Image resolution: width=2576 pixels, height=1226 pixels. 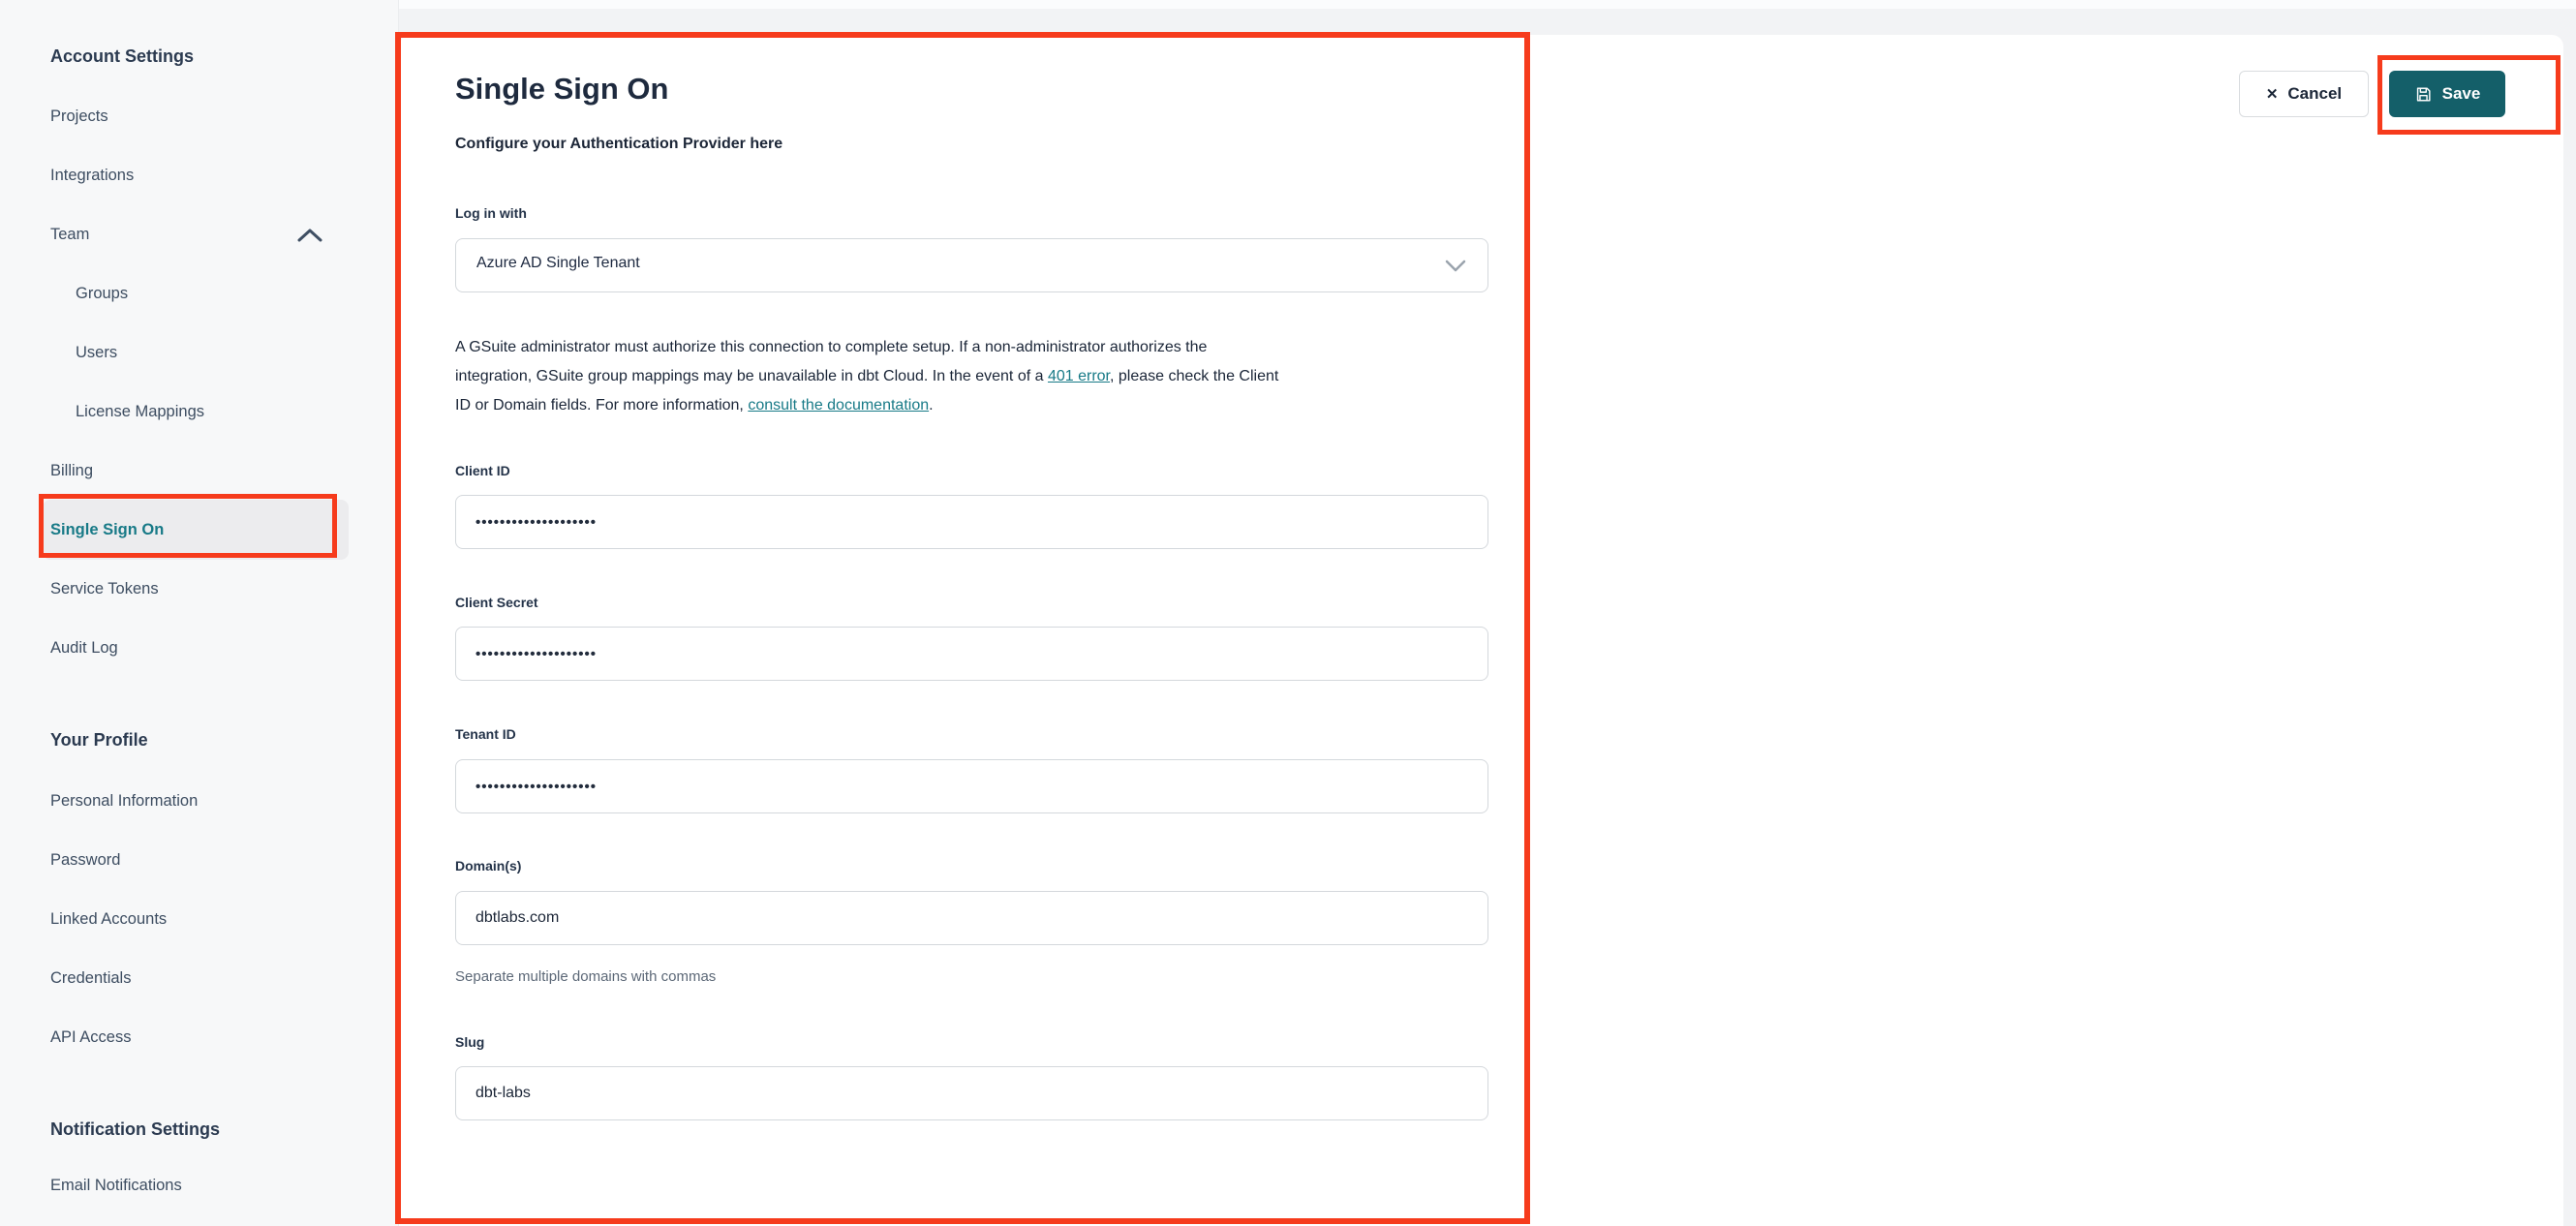 What do you see at coordinates (1455, 266) in the screenshot?
I see `chevron-down-icon` at bounding box center [1455, 266].